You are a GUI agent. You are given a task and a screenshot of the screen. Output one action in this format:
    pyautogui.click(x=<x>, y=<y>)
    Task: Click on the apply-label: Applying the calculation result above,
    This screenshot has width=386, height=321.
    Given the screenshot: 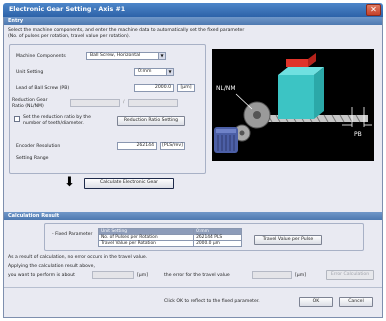 What is the action you would take?
    pyautogui.click(x=51, y=266)
    